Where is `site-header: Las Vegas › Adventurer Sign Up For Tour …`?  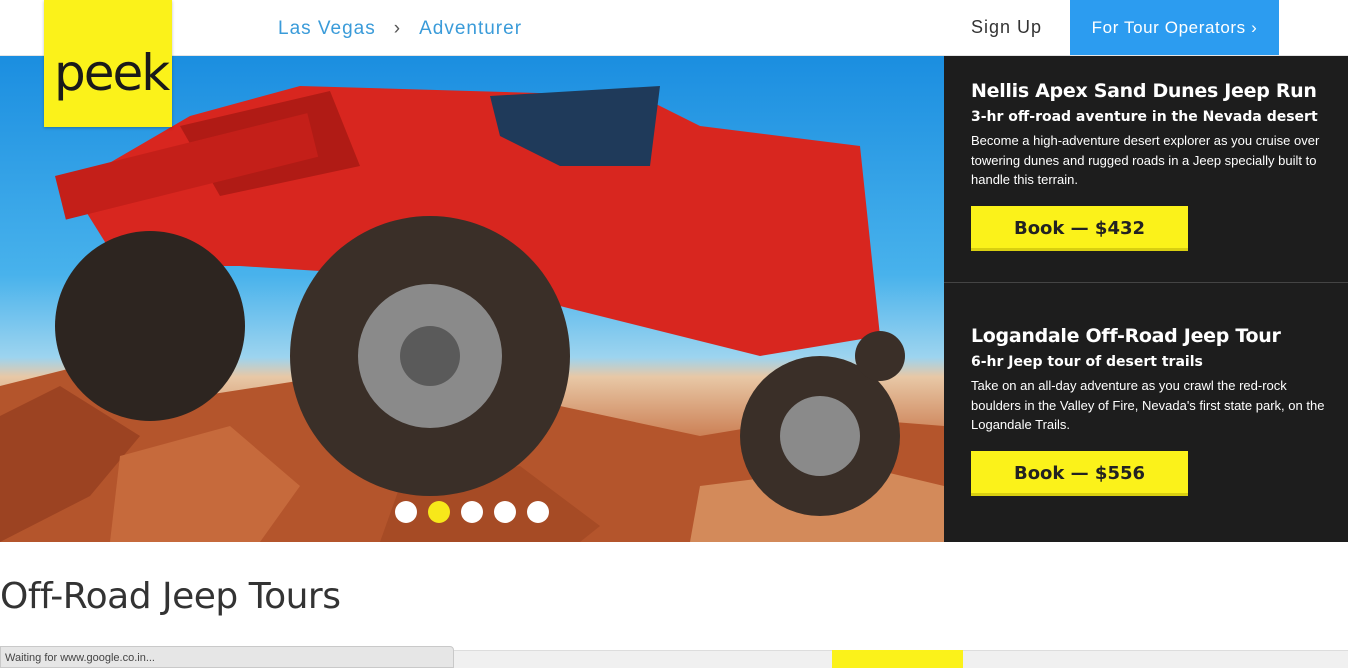
site-header: Las Vegas › Adventurer Sign Up For Tour … is located at coordinates (674, 28).